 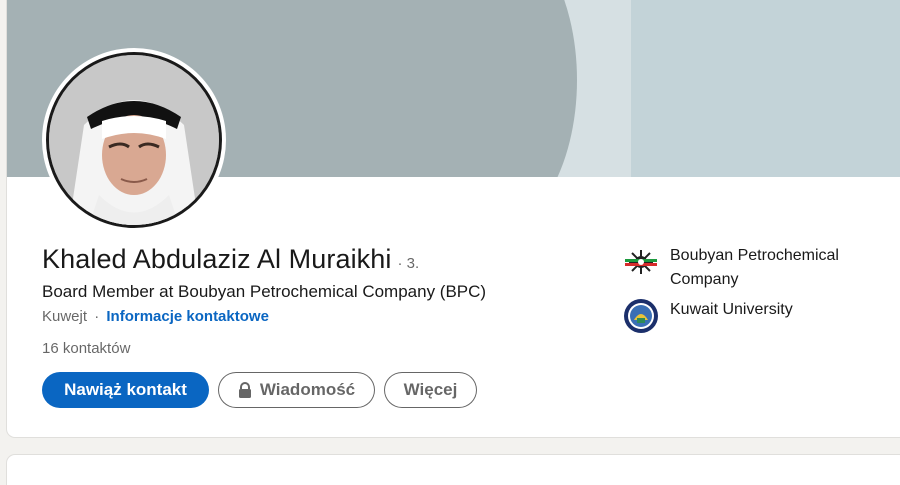 I want to click on profile-photo, so click(x=134, y=140).